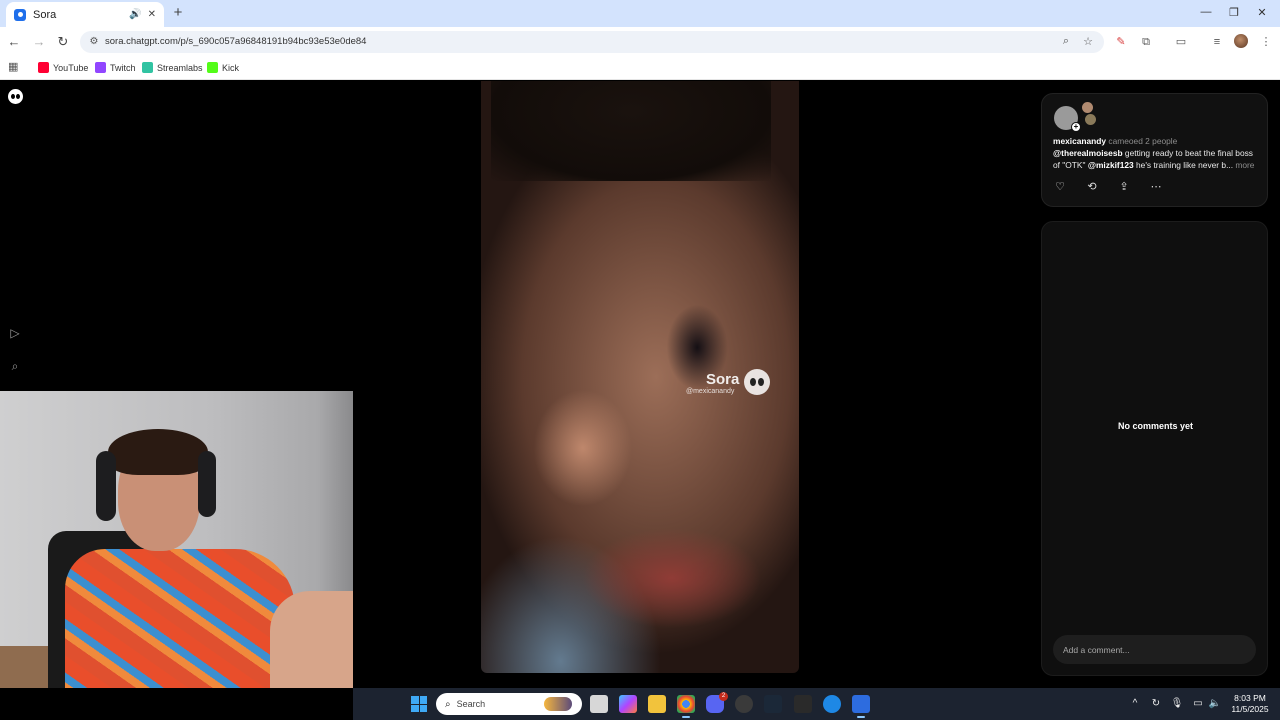 This screenshot has height=720, width=1280. What do you see at coordinates (43, 67) in the screenshot?
I see `youtube-icon` at bounding box center [43, 67].